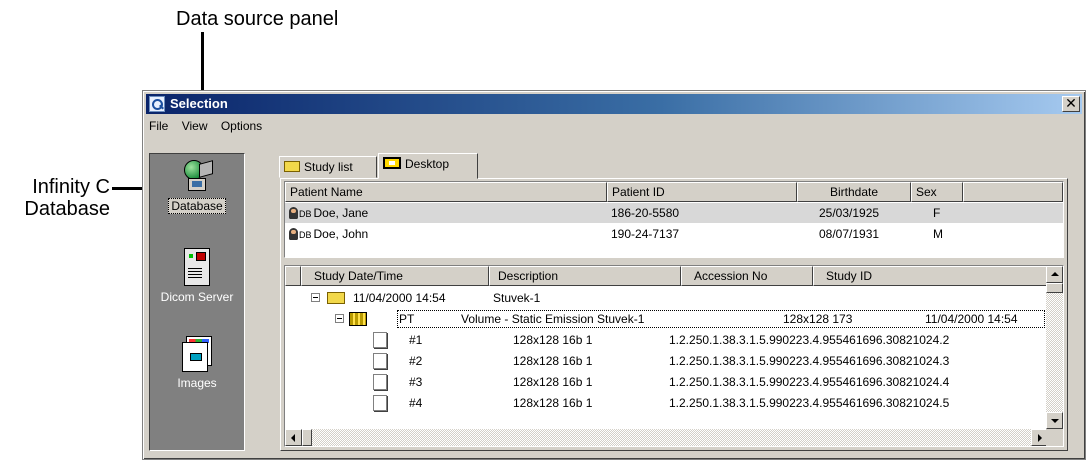 The width and height of the screenshot is (1087, 466). What do you see at coordinates (199, 103) in the screenshot?
I see `window-title: Selection` at bounding box center [199, 103].